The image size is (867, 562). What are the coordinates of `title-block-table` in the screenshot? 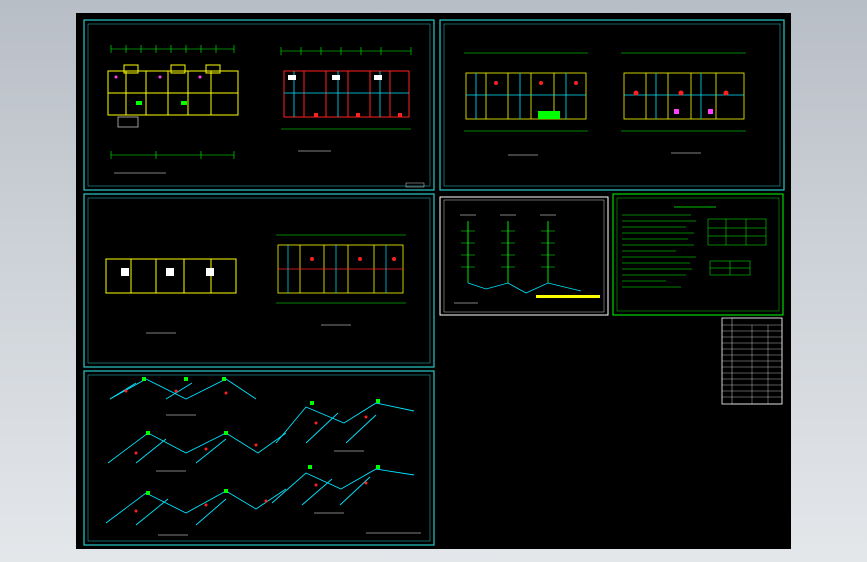 It's located at (752, 361).